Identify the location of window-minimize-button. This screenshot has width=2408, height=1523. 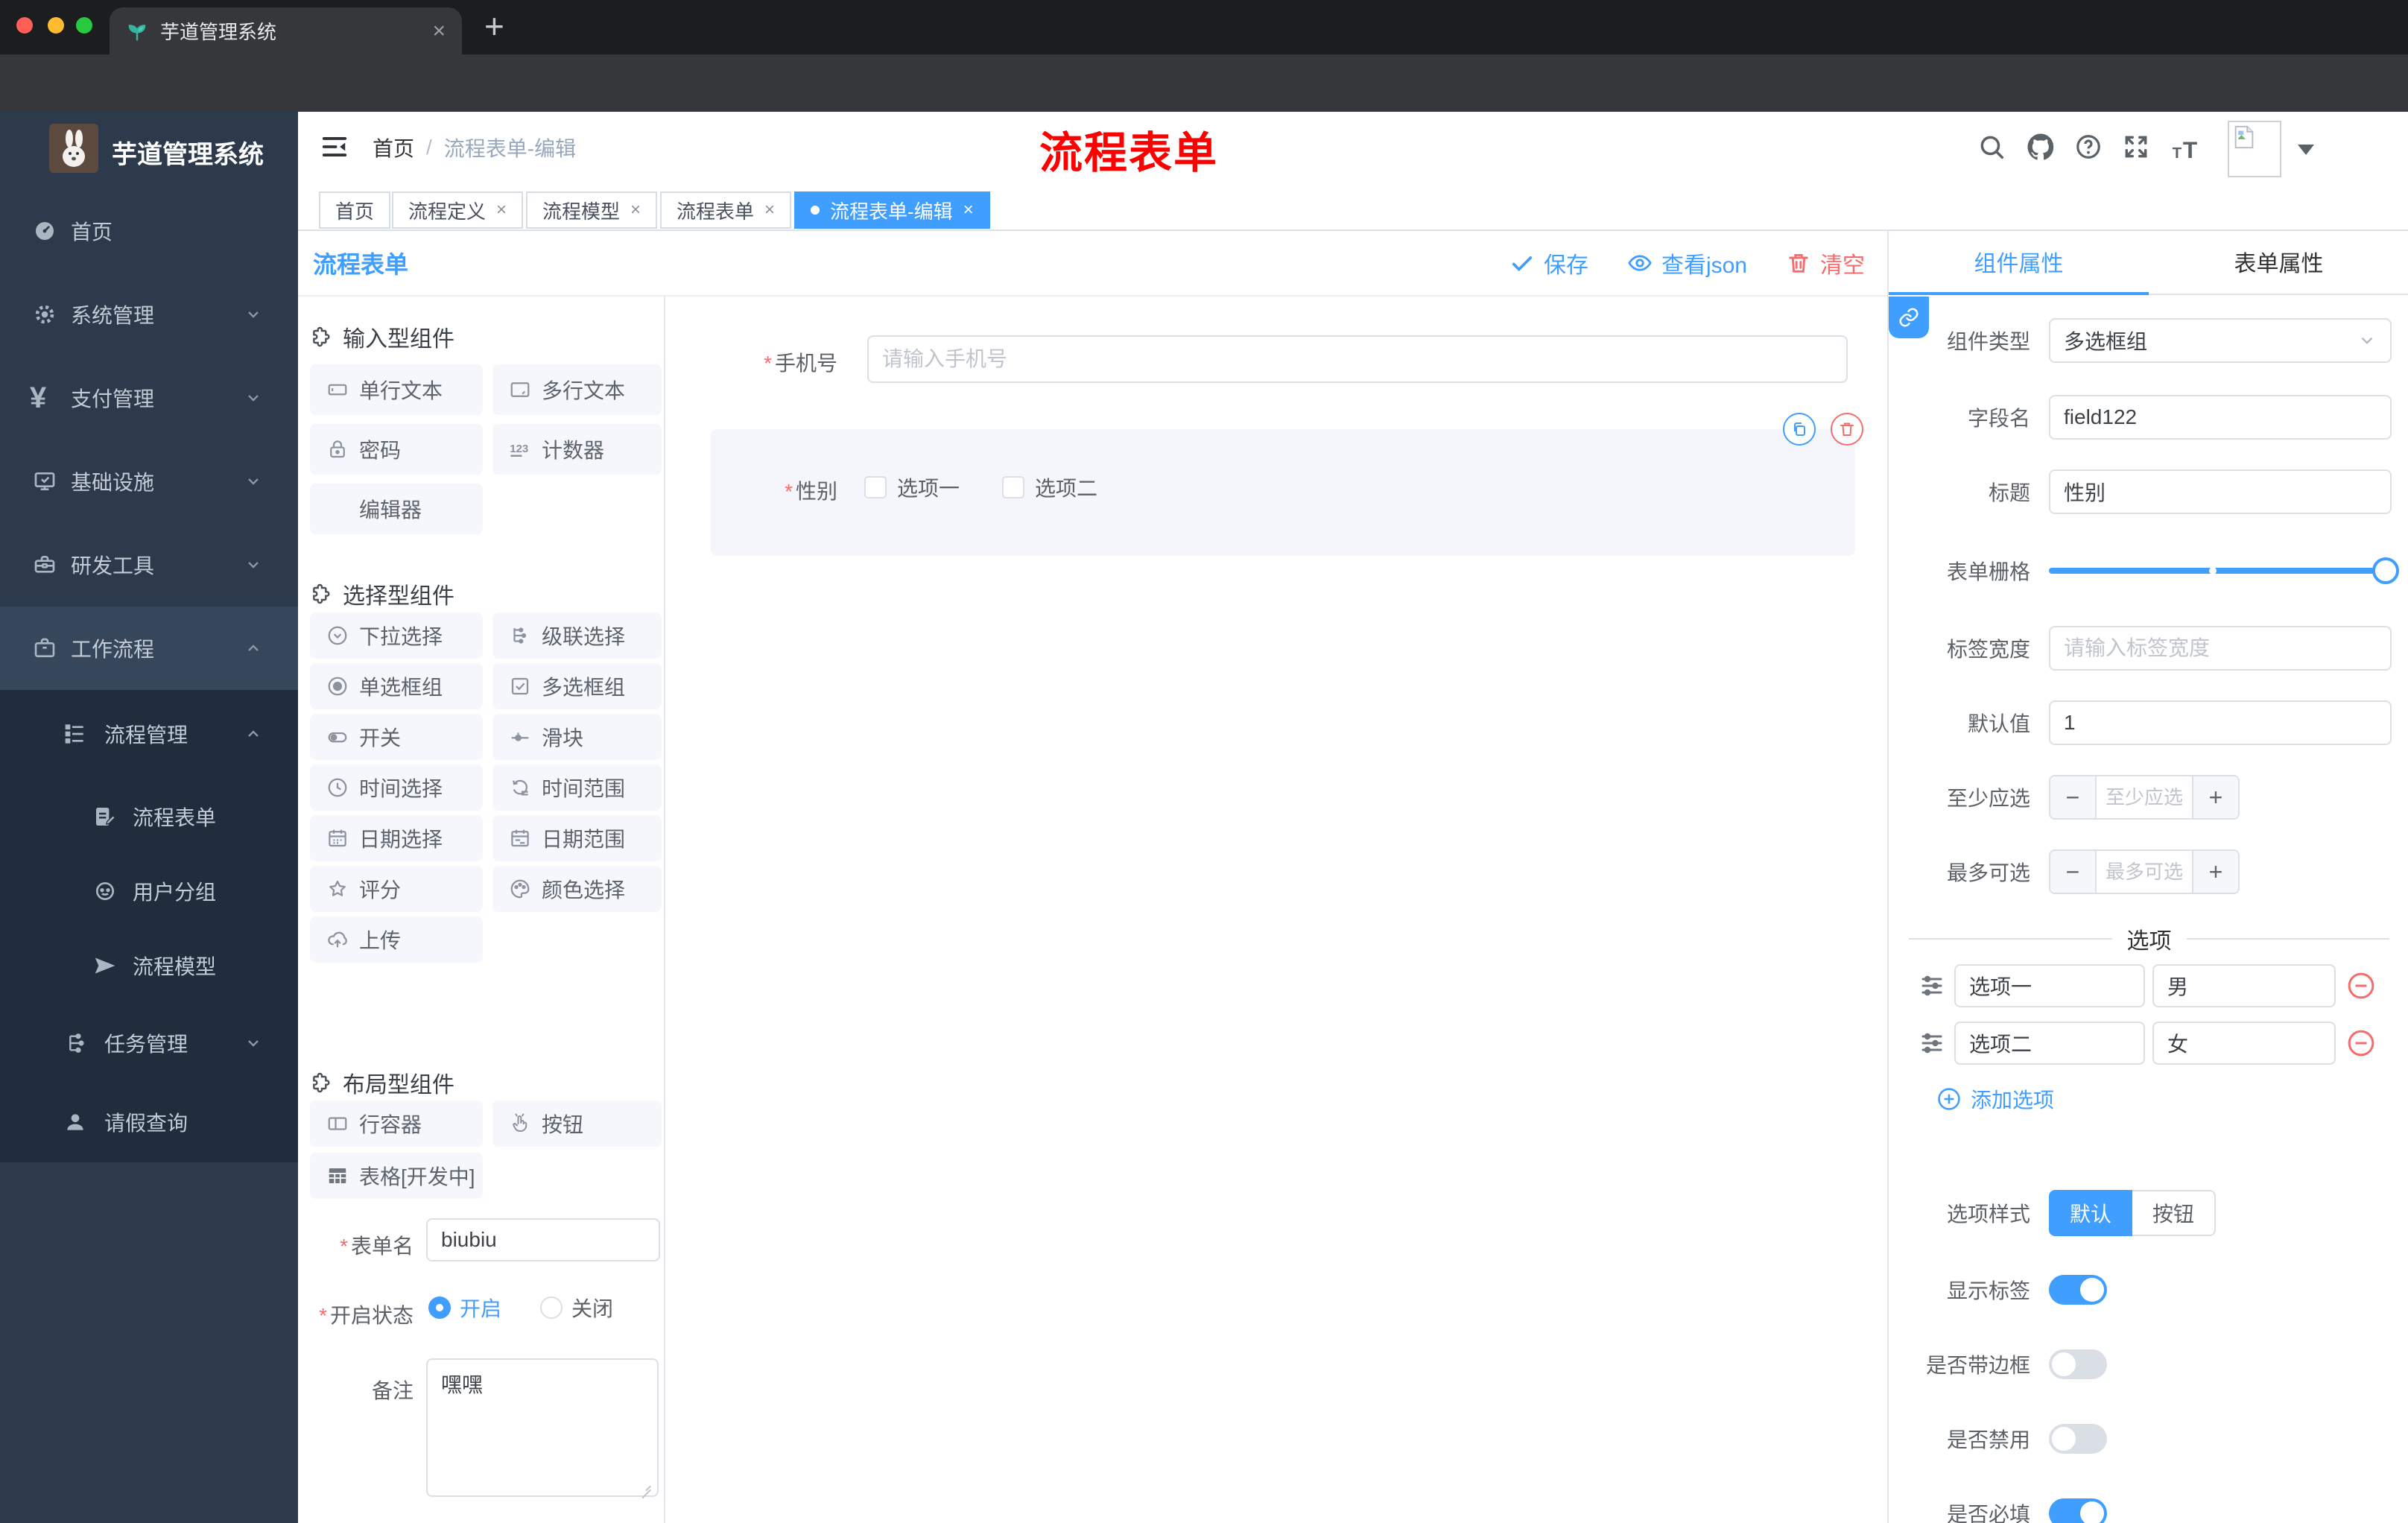
(56, 25).